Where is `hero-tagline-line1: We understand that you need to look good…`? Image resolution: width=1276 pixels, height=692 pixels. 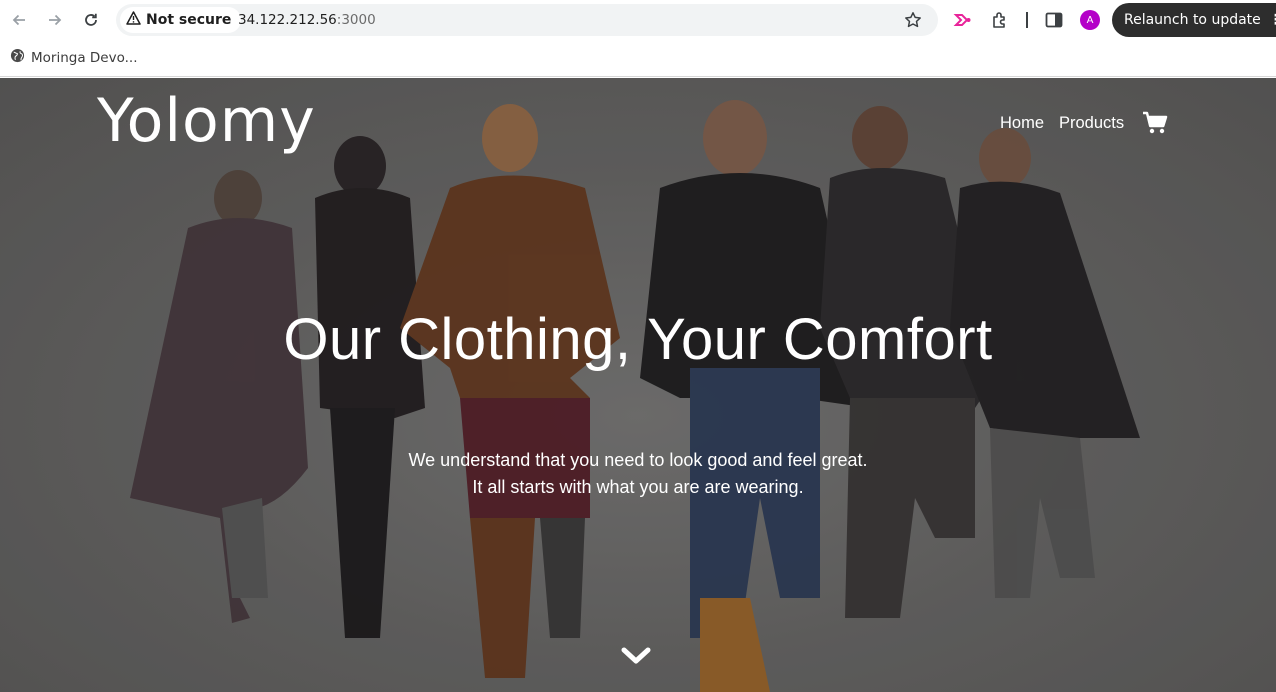
hero-tagline-line1: We understand that you need to look good… is located at coordinates (638, 460).